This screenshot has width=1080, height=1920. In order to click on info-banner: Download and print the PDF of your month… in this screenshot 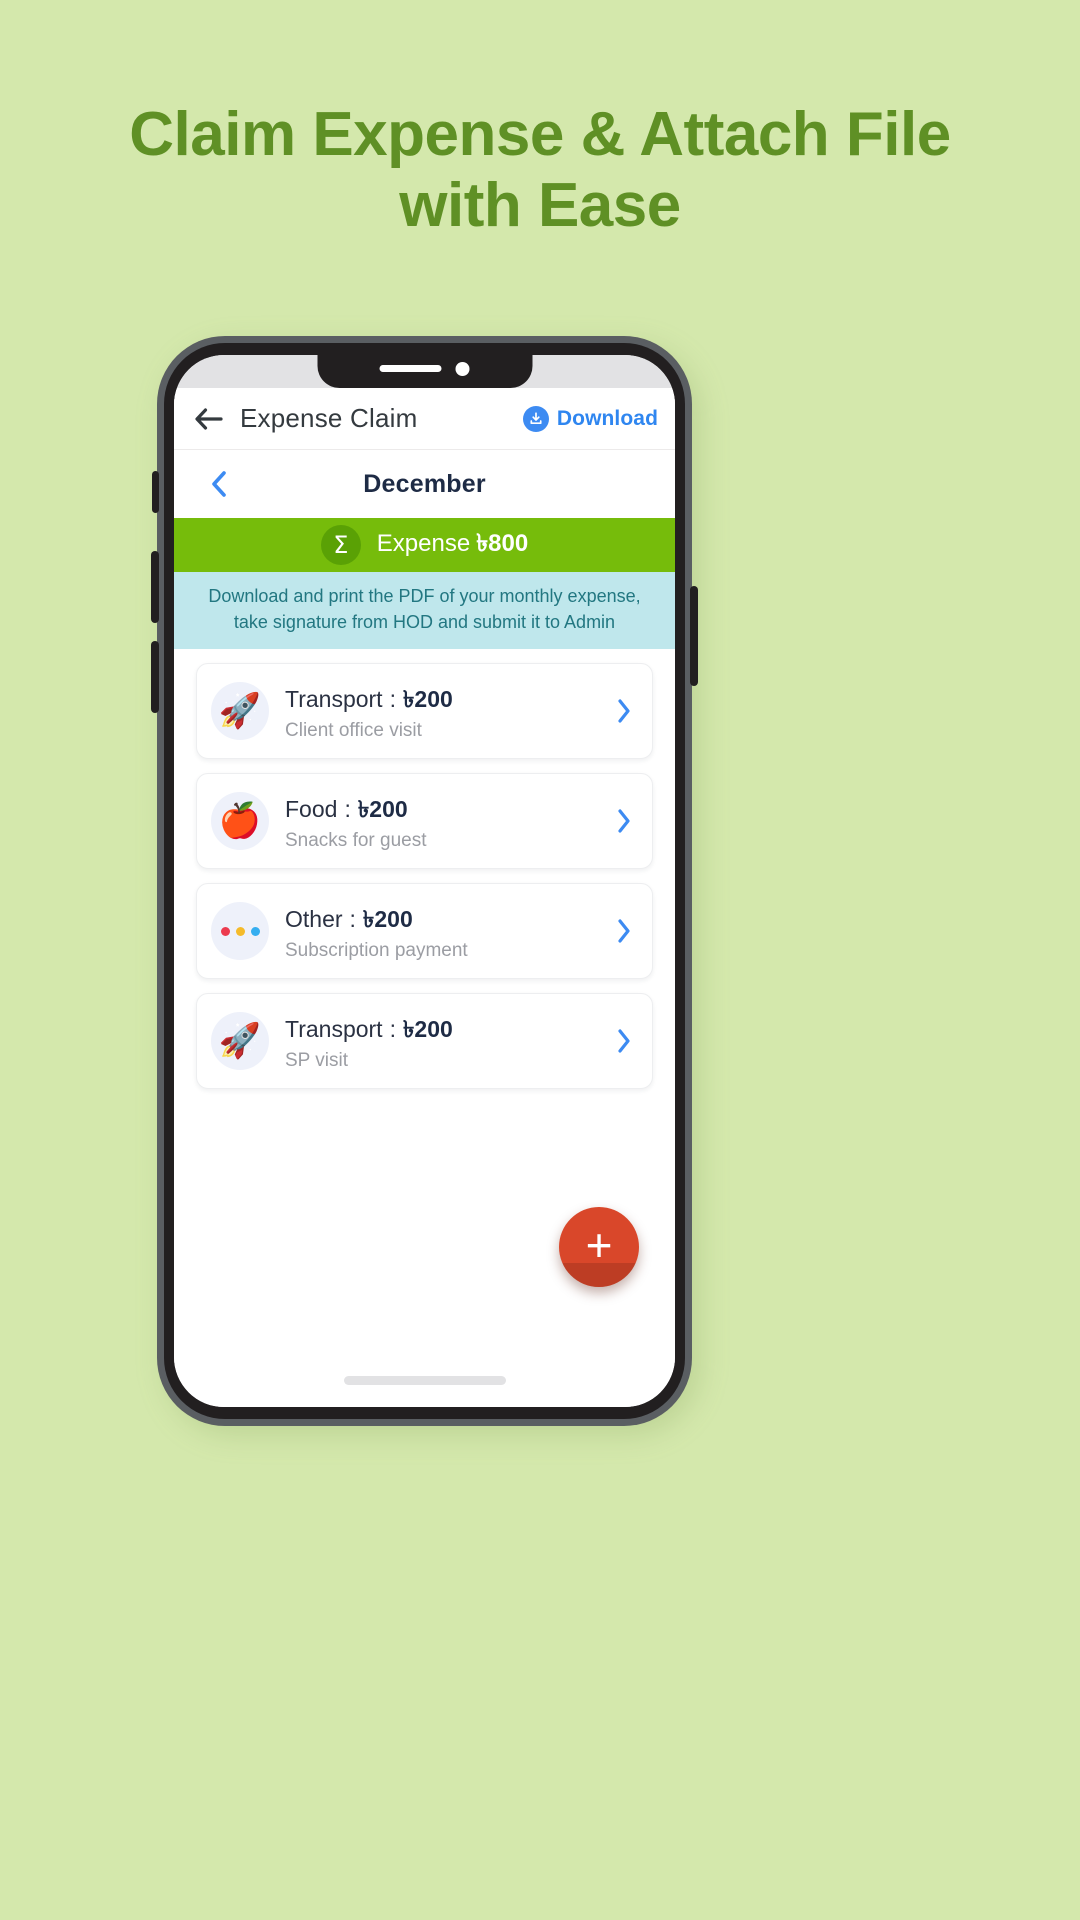, I will do `click(424, 611)`.